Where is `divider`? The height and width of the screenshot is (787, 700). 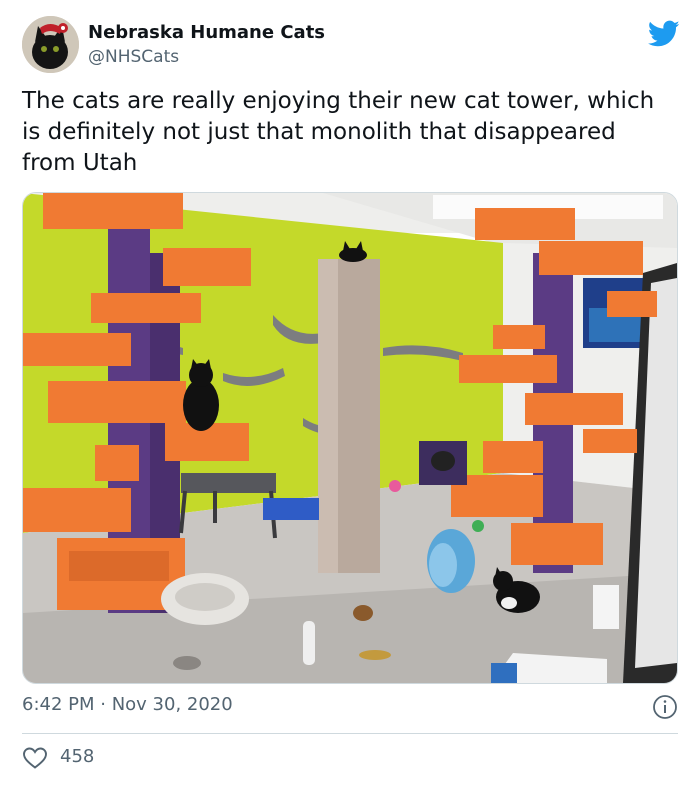 divider is located at coordinates (350, 733).